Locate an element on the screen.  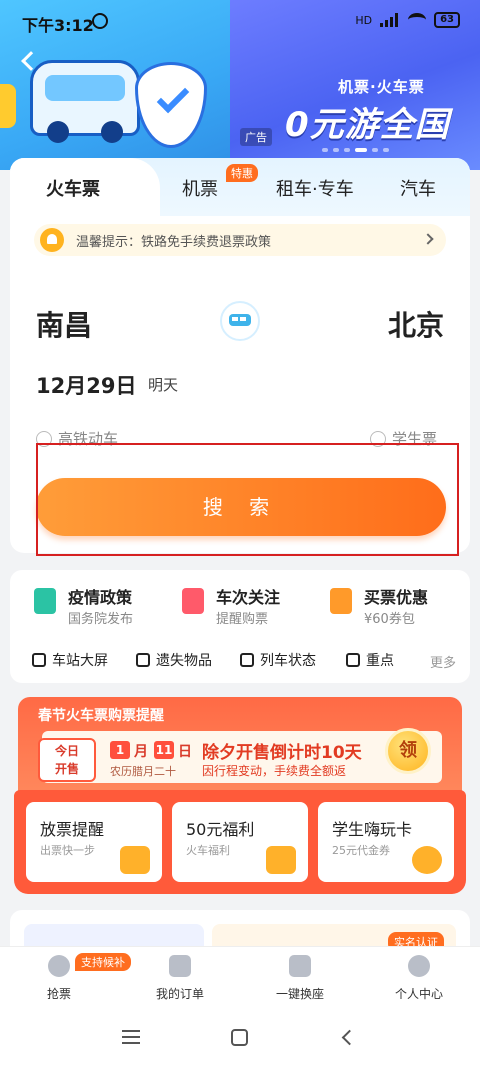
promo-card-subtitle: 25元代金券 is located at coordinates (361, 850).